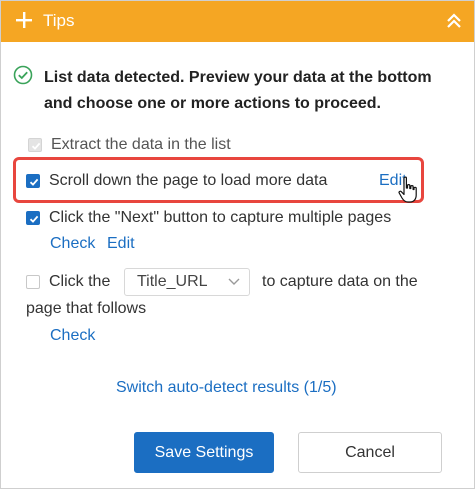 This screenshot has width=475, height=489. I want to click on click-next-edit-link: Edit, so click(121, 244).